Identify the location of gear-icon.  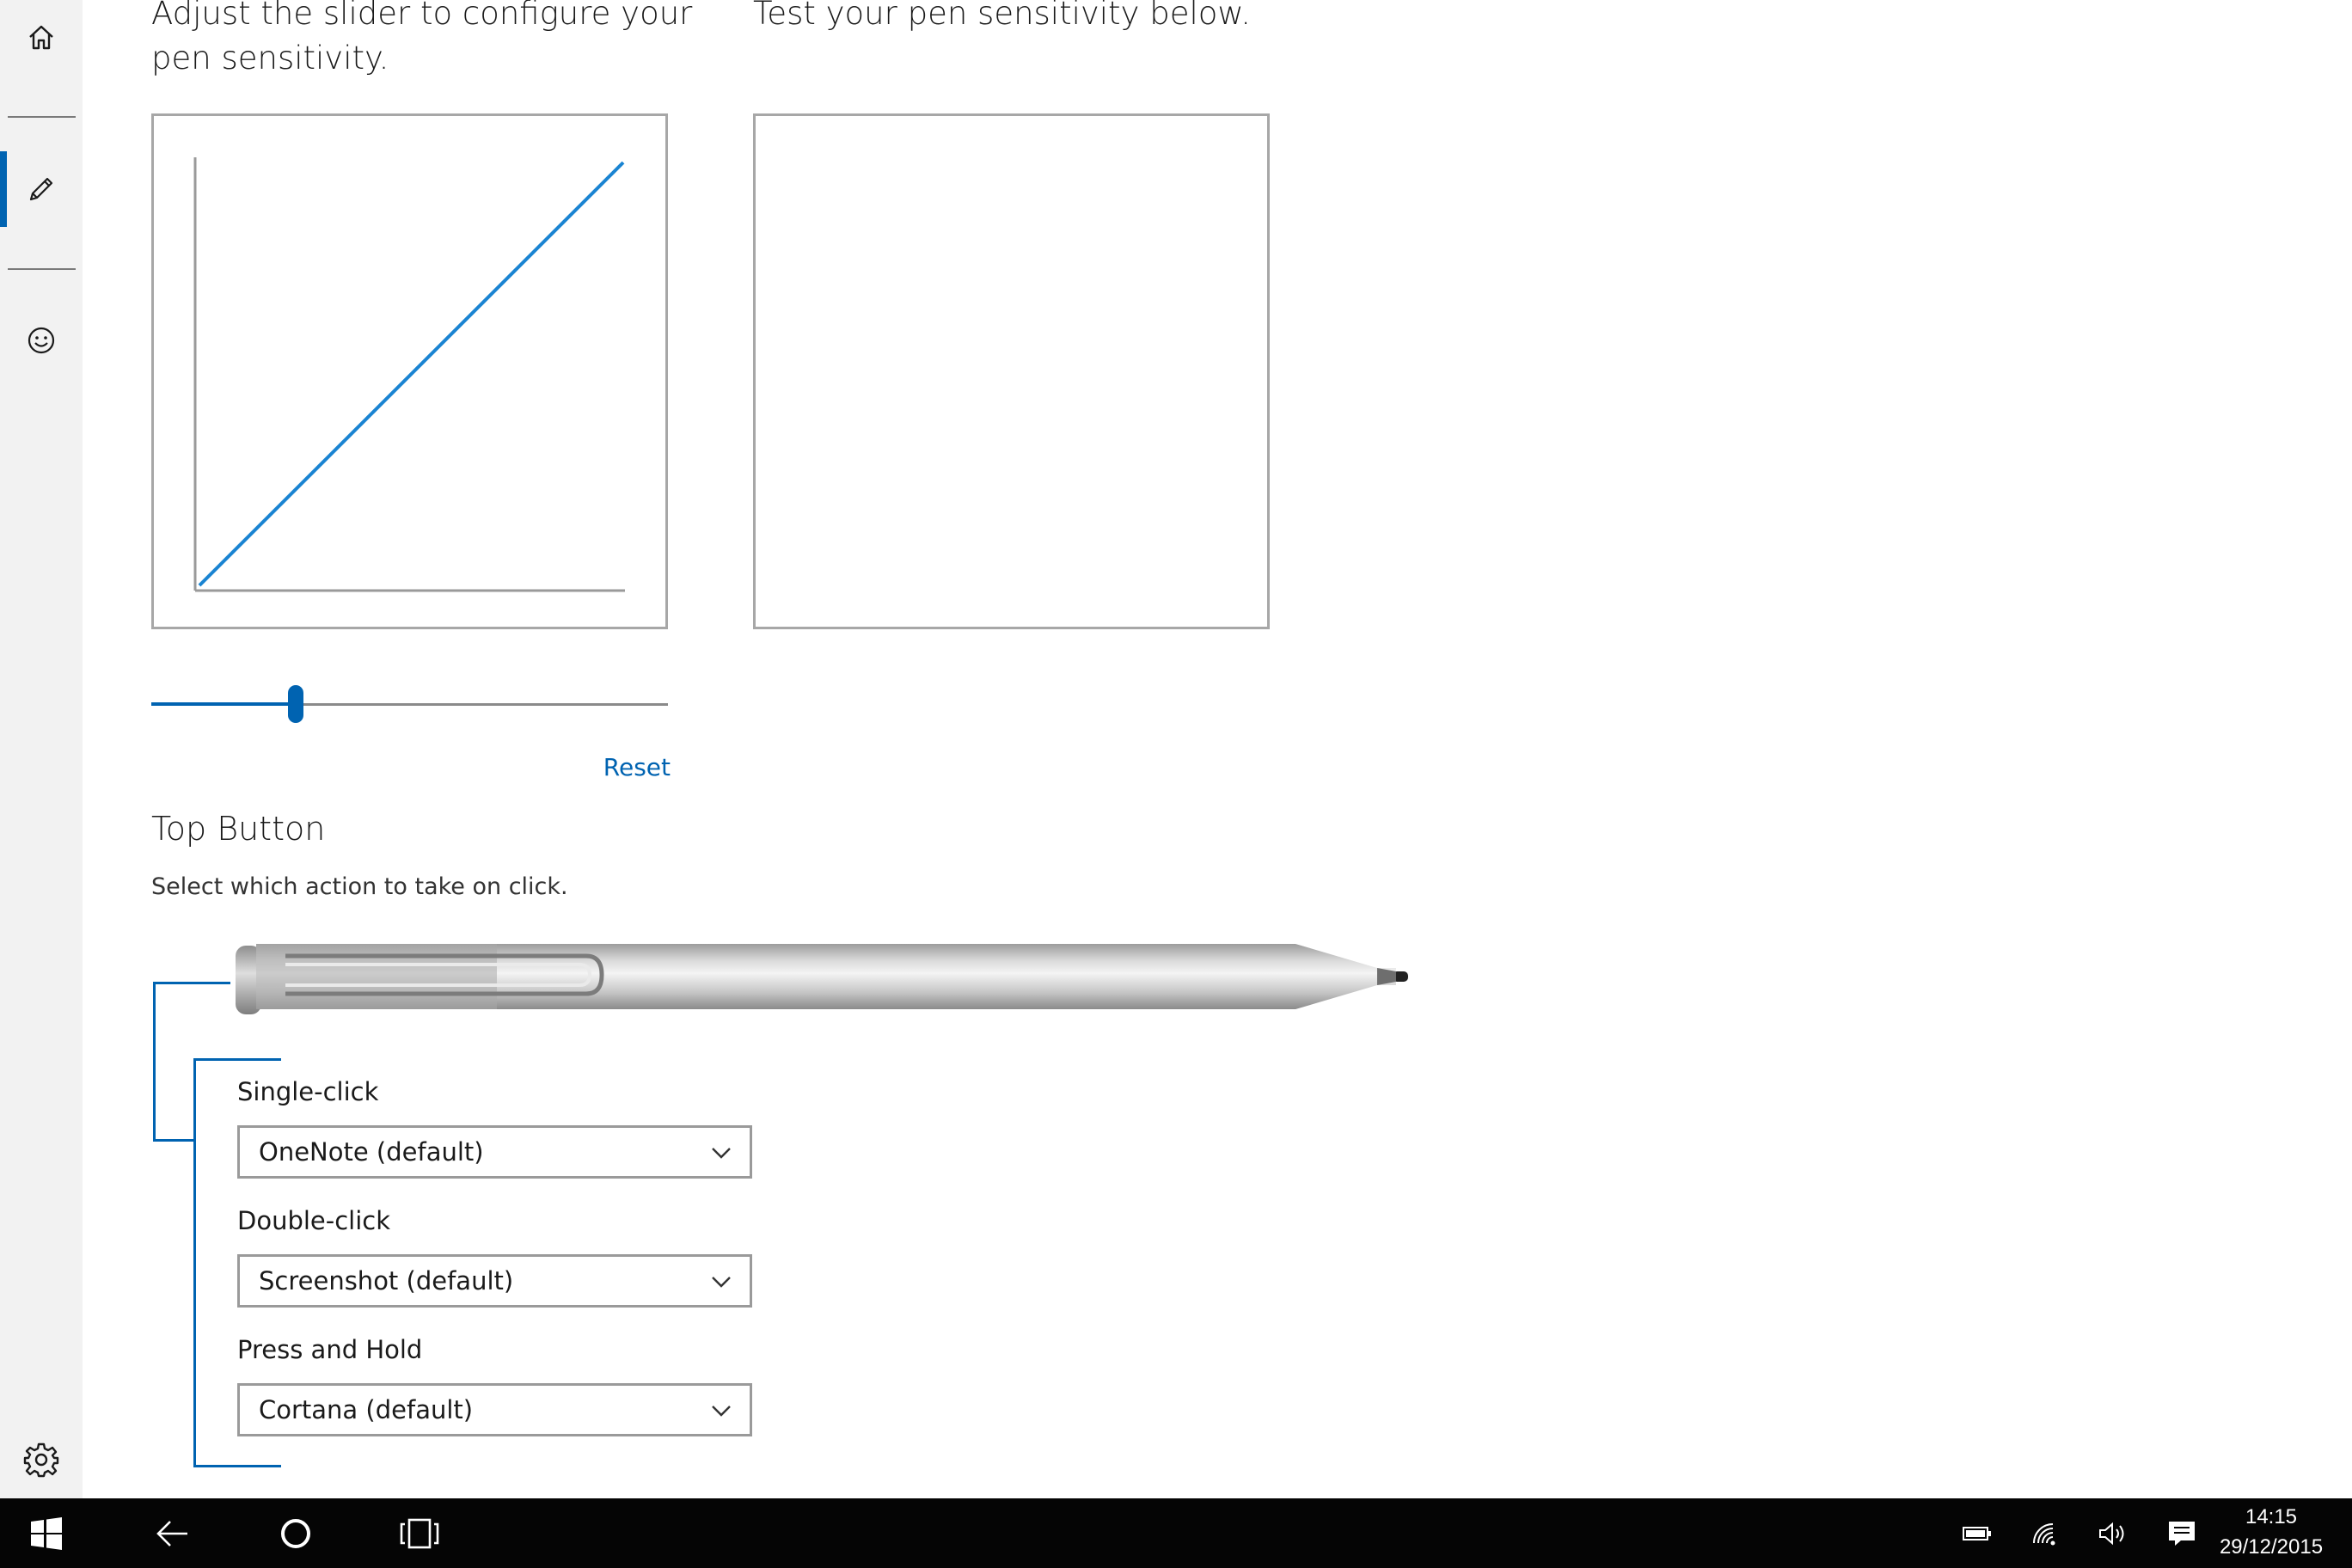
(41, 1460).